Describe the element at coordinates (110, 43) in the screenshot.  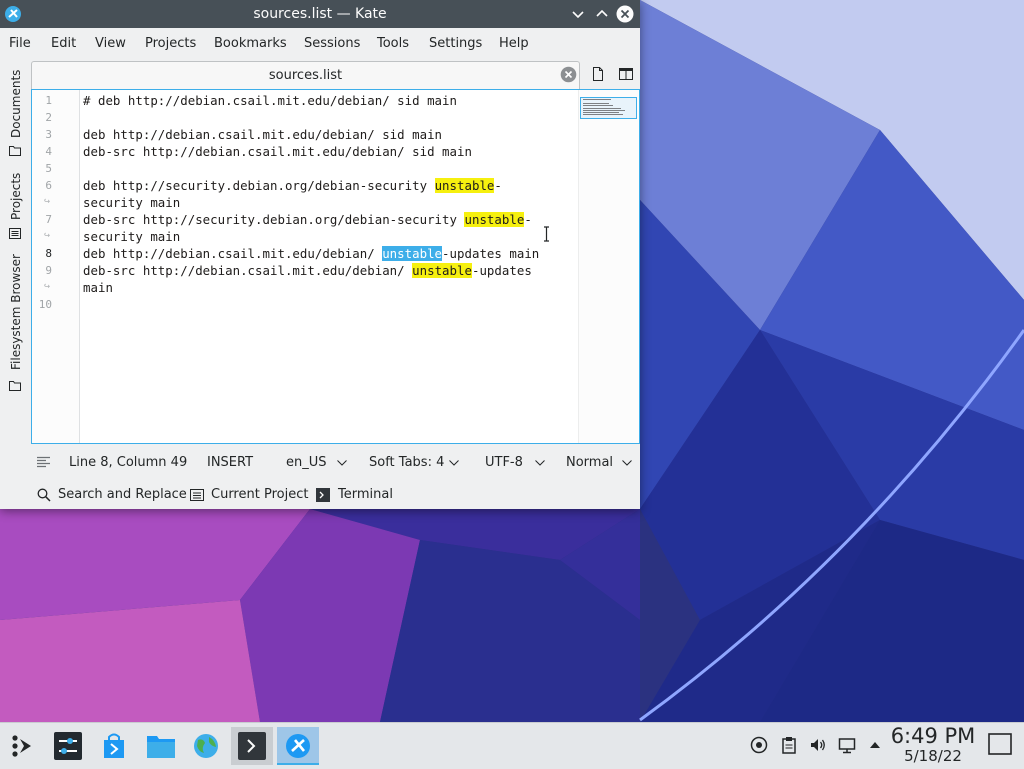
I see `menu-view: View` at that location.